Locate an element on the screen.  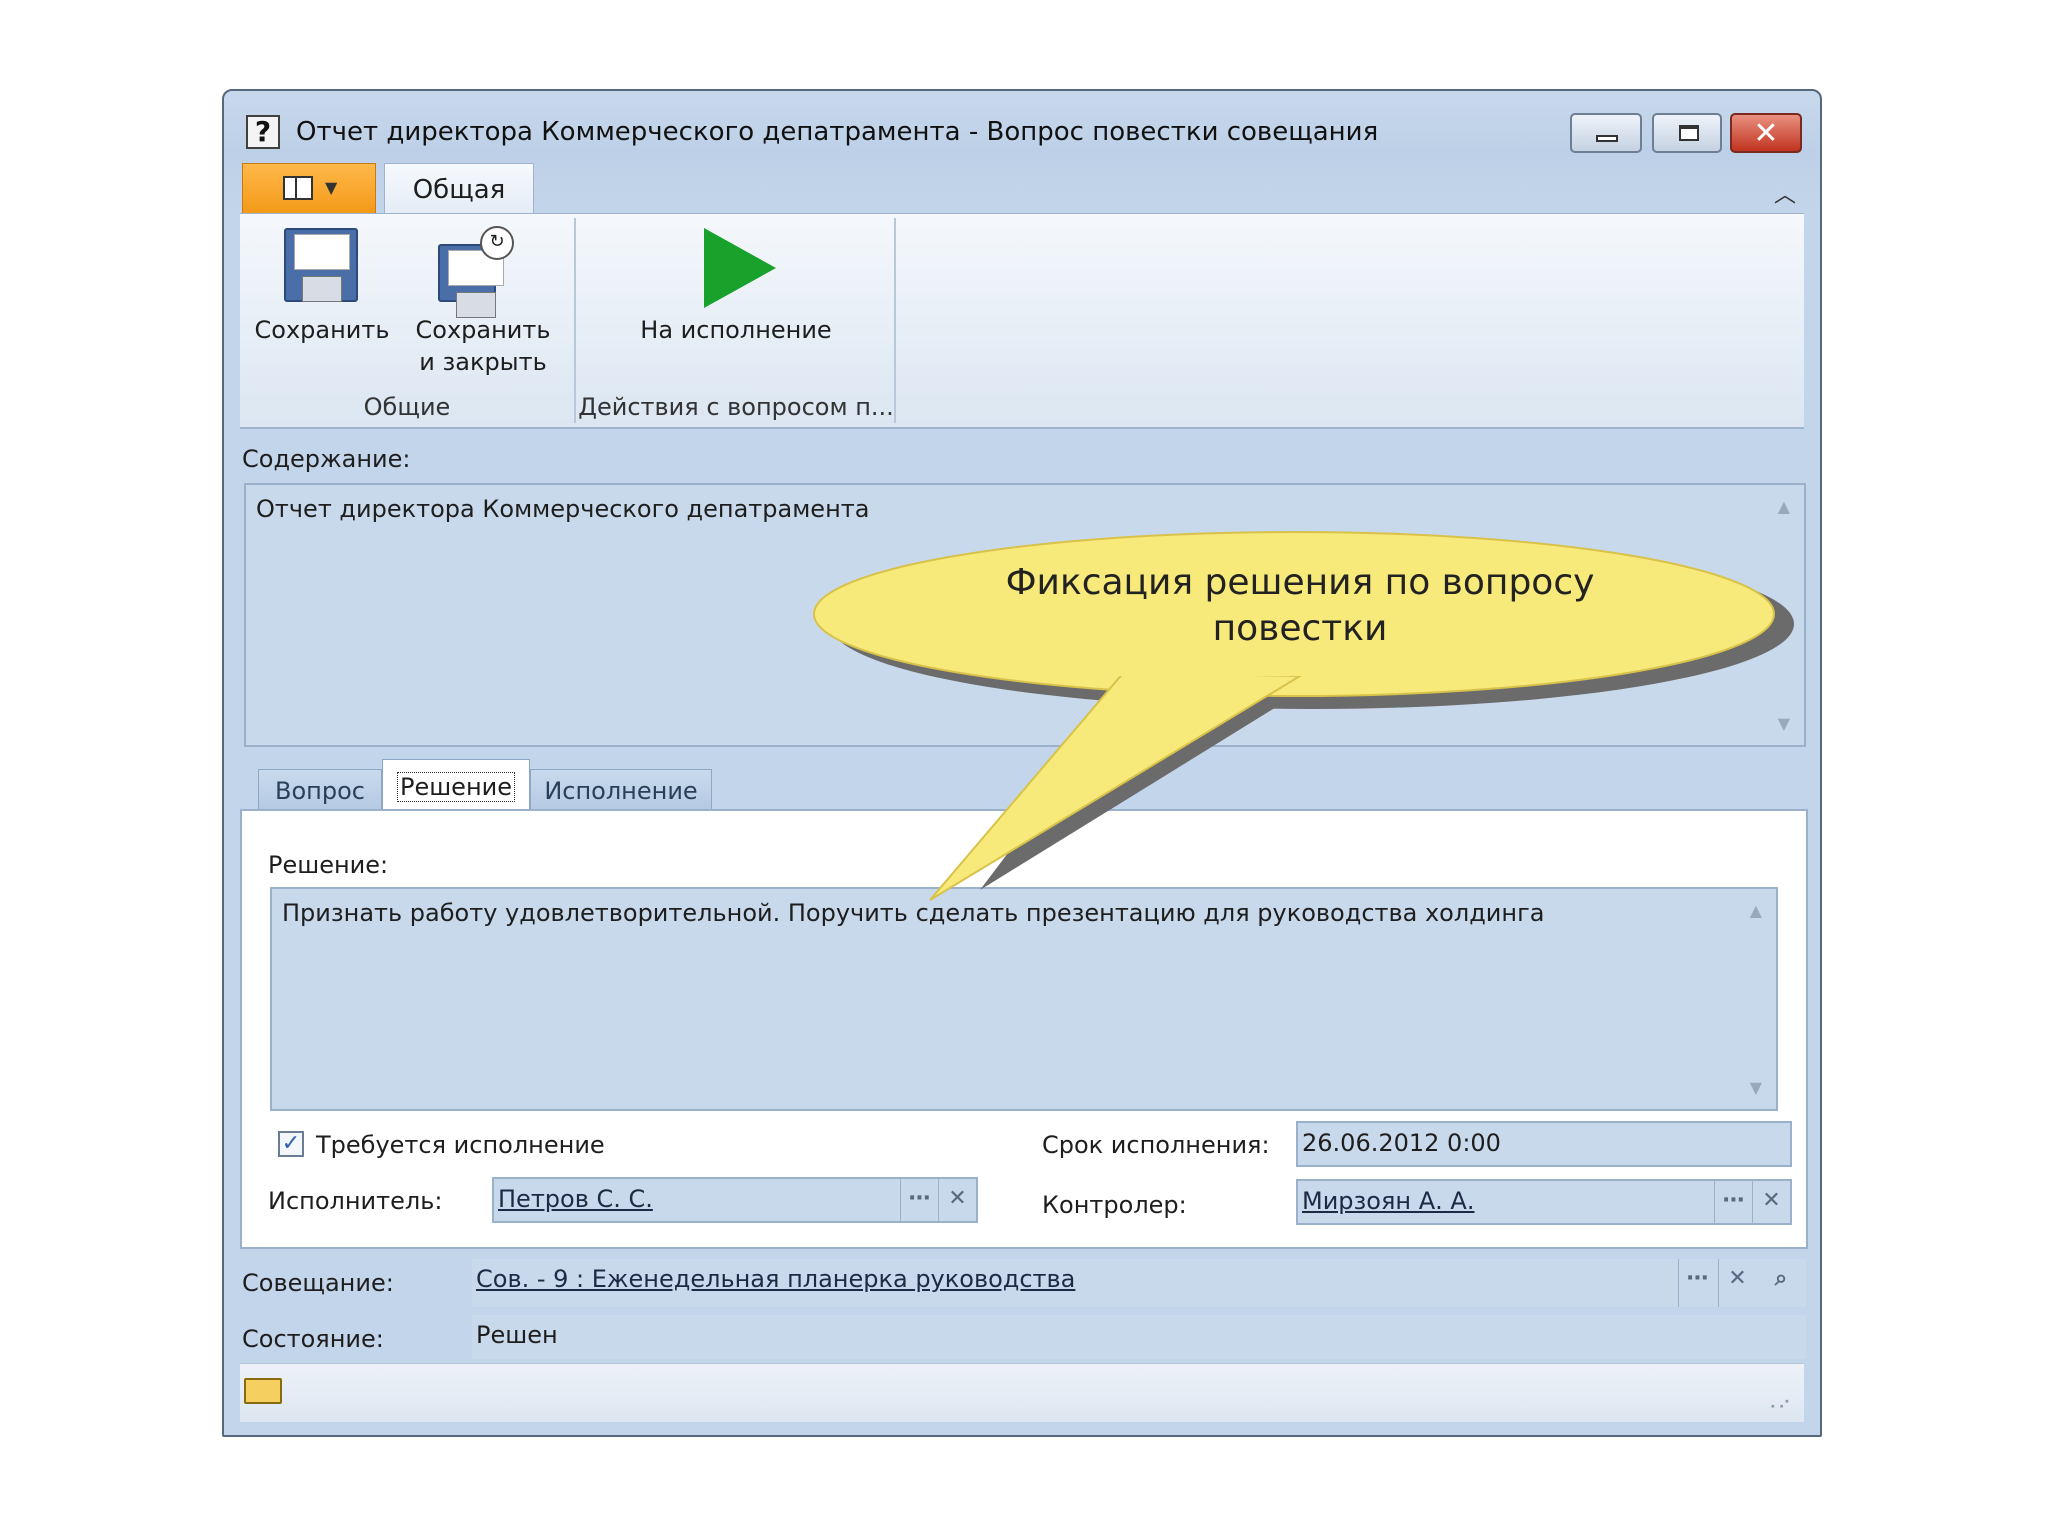
callout-text: Фиксация решения по вопросу повестки is located at coordinates (1300, 606).